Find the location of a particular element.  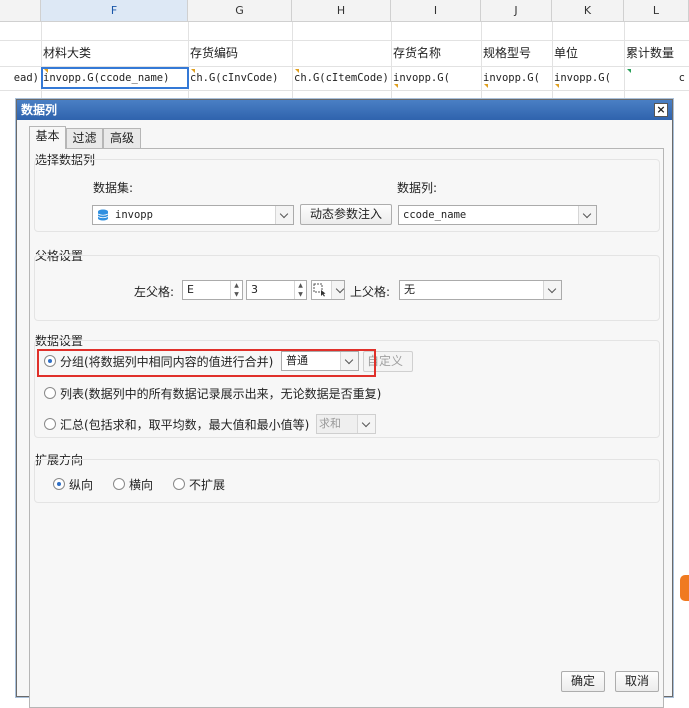

column-header-k: K is located at coordinates (588, 11).